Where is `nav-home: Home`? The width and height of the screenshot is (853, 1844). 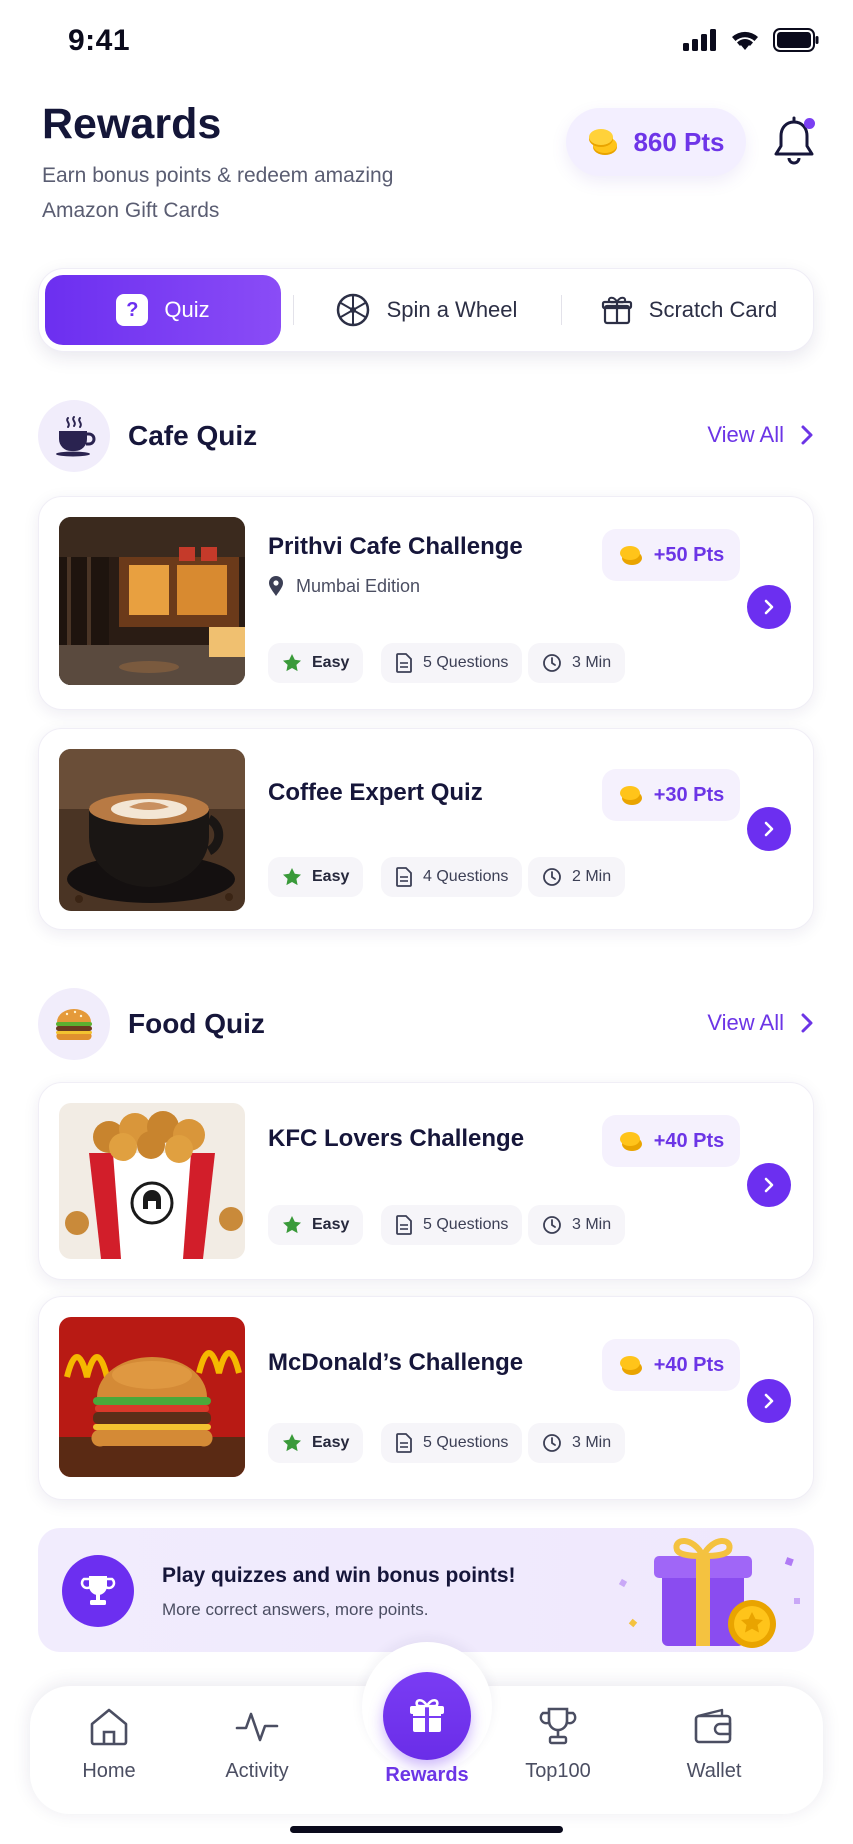
nav-home: Home is located at coordinates (109, 1756).